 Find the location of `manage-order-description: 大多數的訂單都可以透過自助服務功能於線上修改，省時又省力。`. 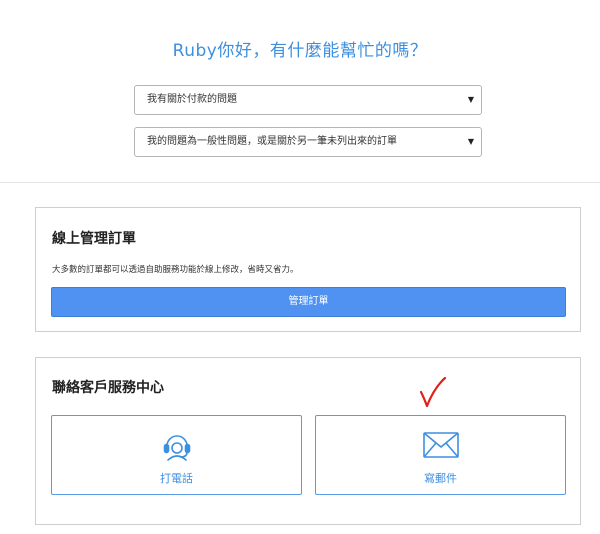

manage-order-description: 大多數的訂單都可以透過自助服務功能於線上修改，省時又省力。 is located at coordinates (175, 270).